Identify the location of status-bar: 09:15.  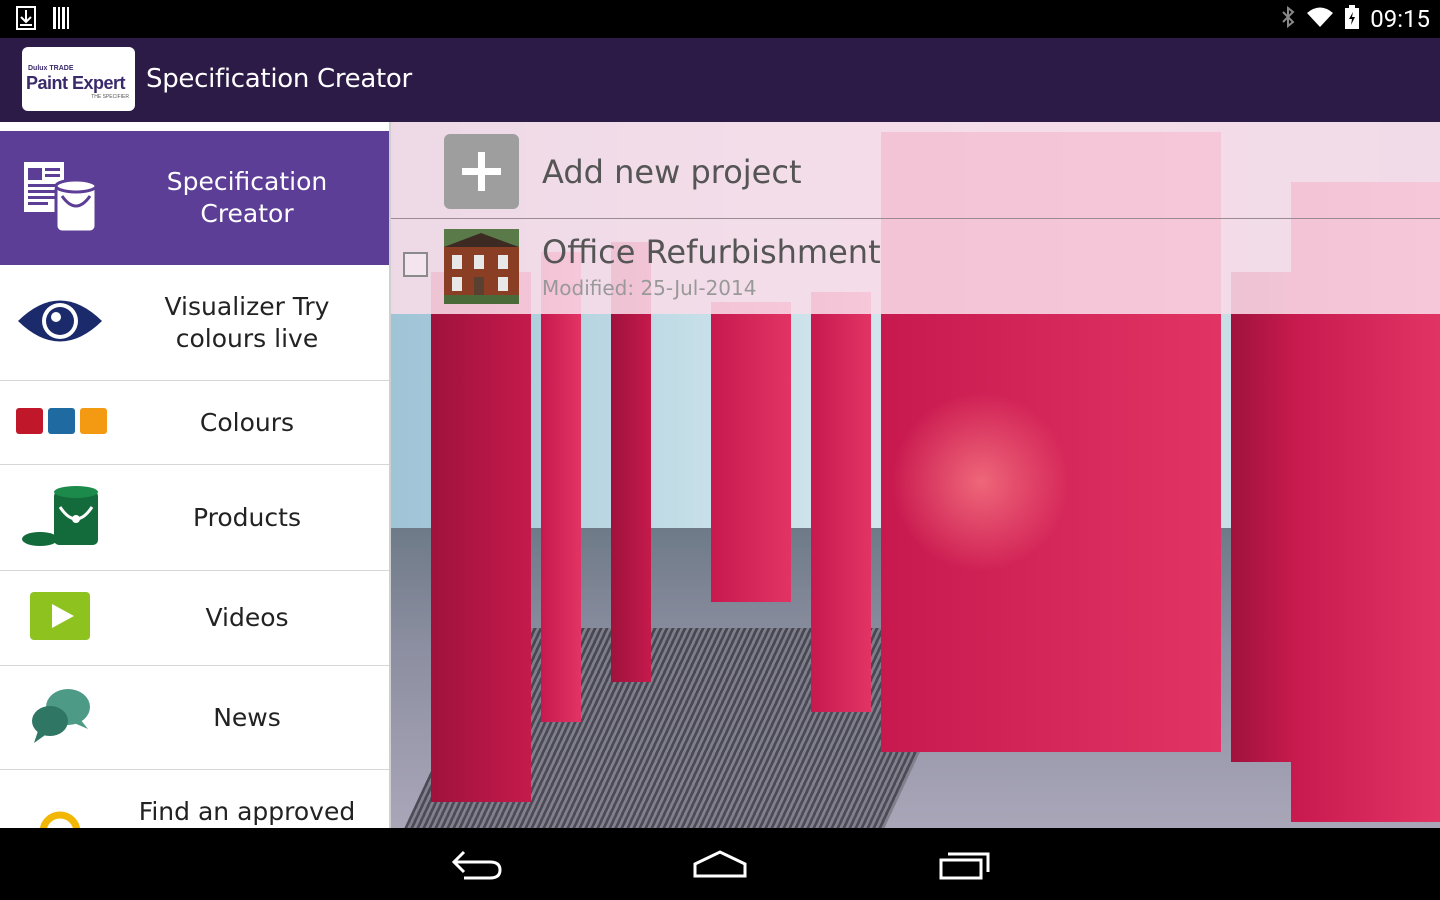
(720, 19).